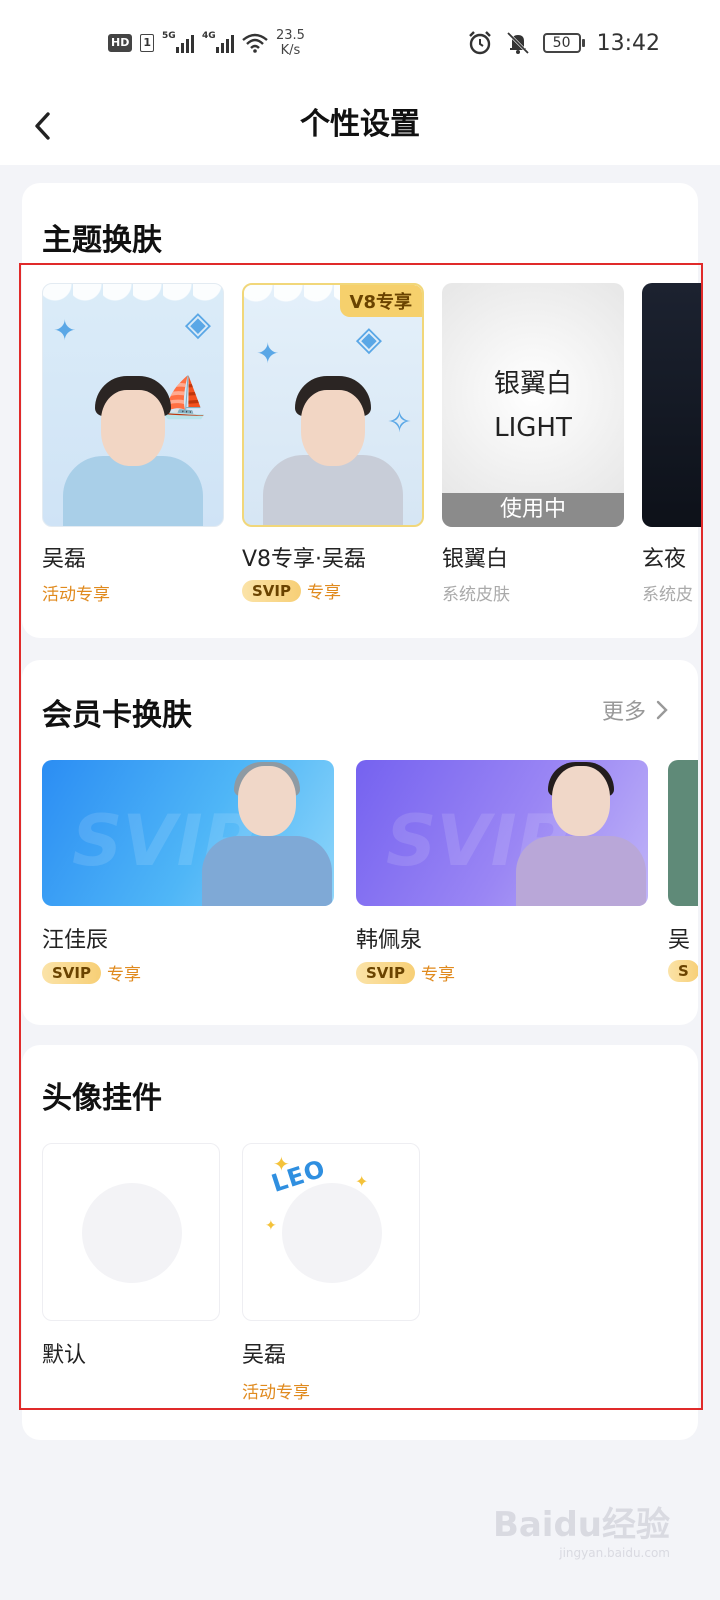 Image resolution: width=720 pixels, height=1600 pixels. Describe the element at coordinates (664, 559) in the screenshot. I see `theme-name: 玄夜` at that location.